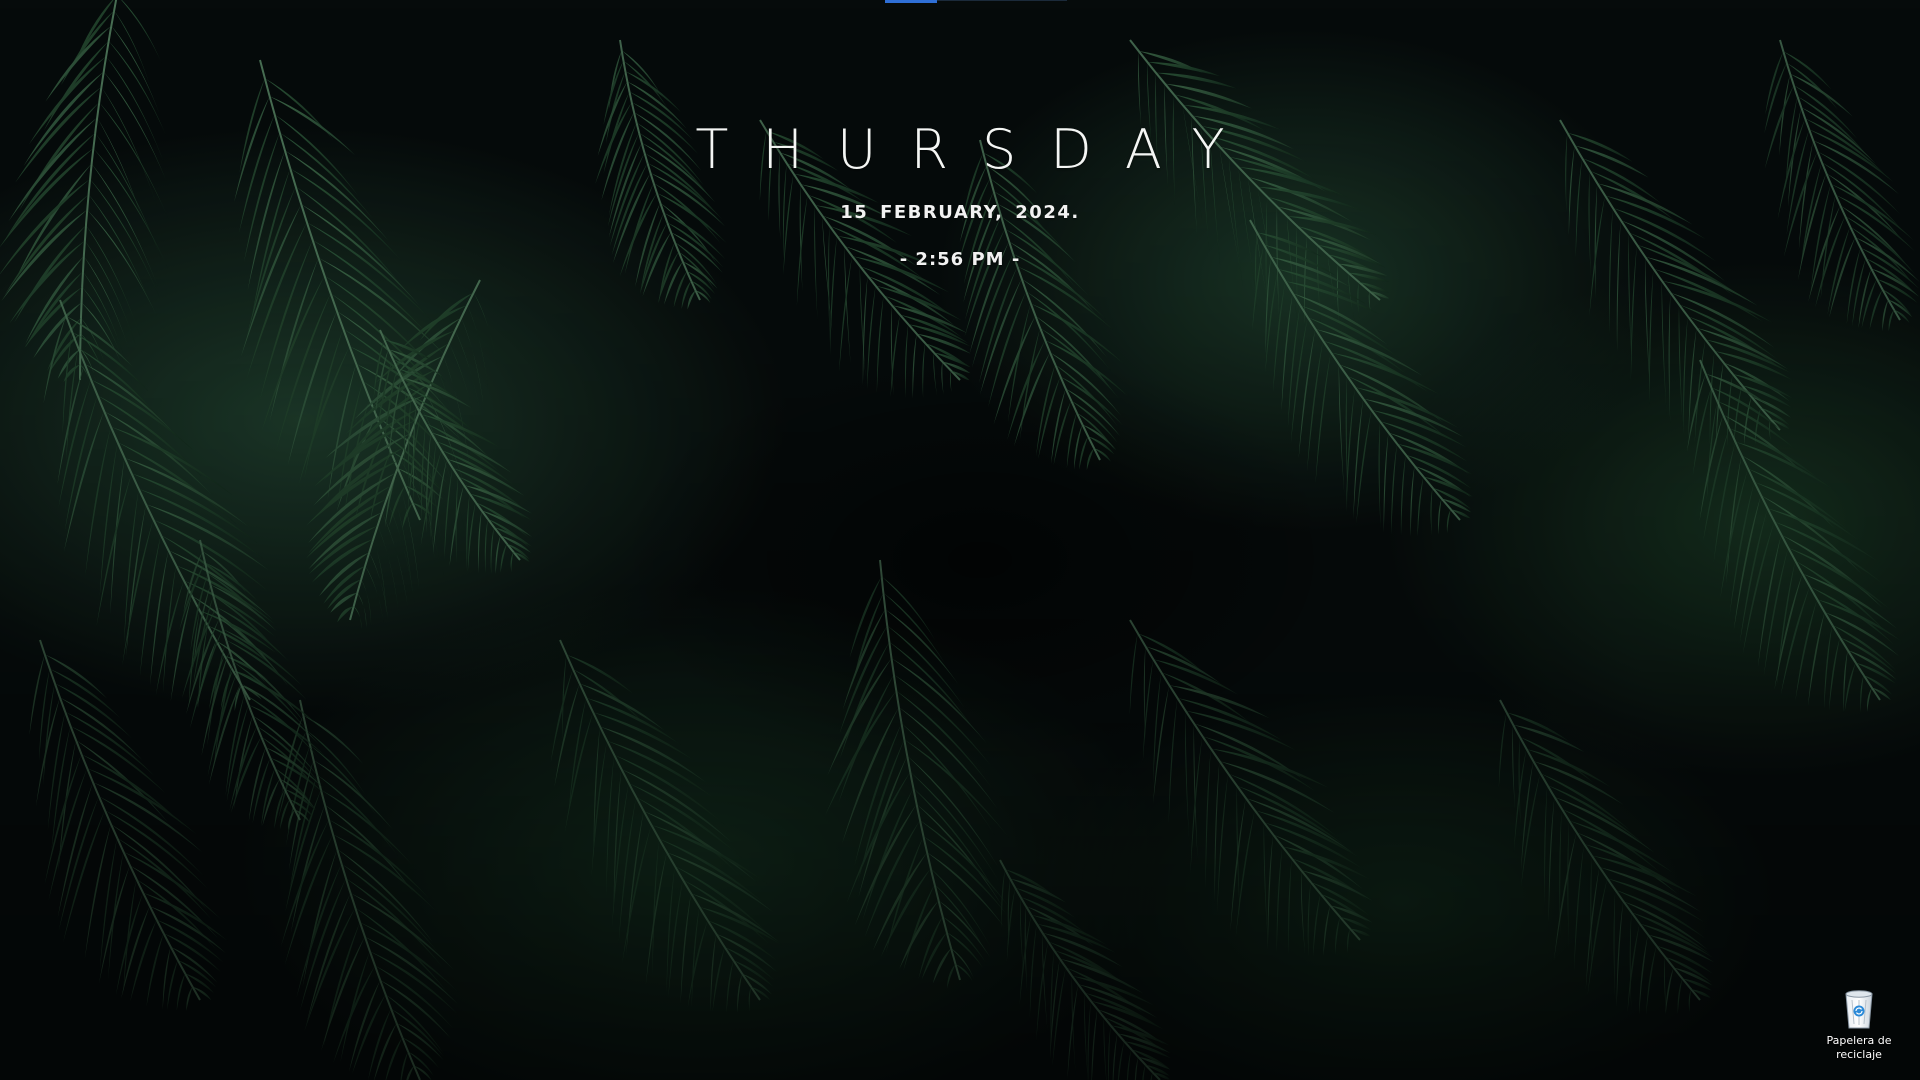 This screenshot has width=1920, height=1080. Describe the element at coordinates (960, 194) in the screenshot. I see `clock-widget: THURSDAY 15 FEBRUARY, 2024. - 2:56 PM -` at that location.